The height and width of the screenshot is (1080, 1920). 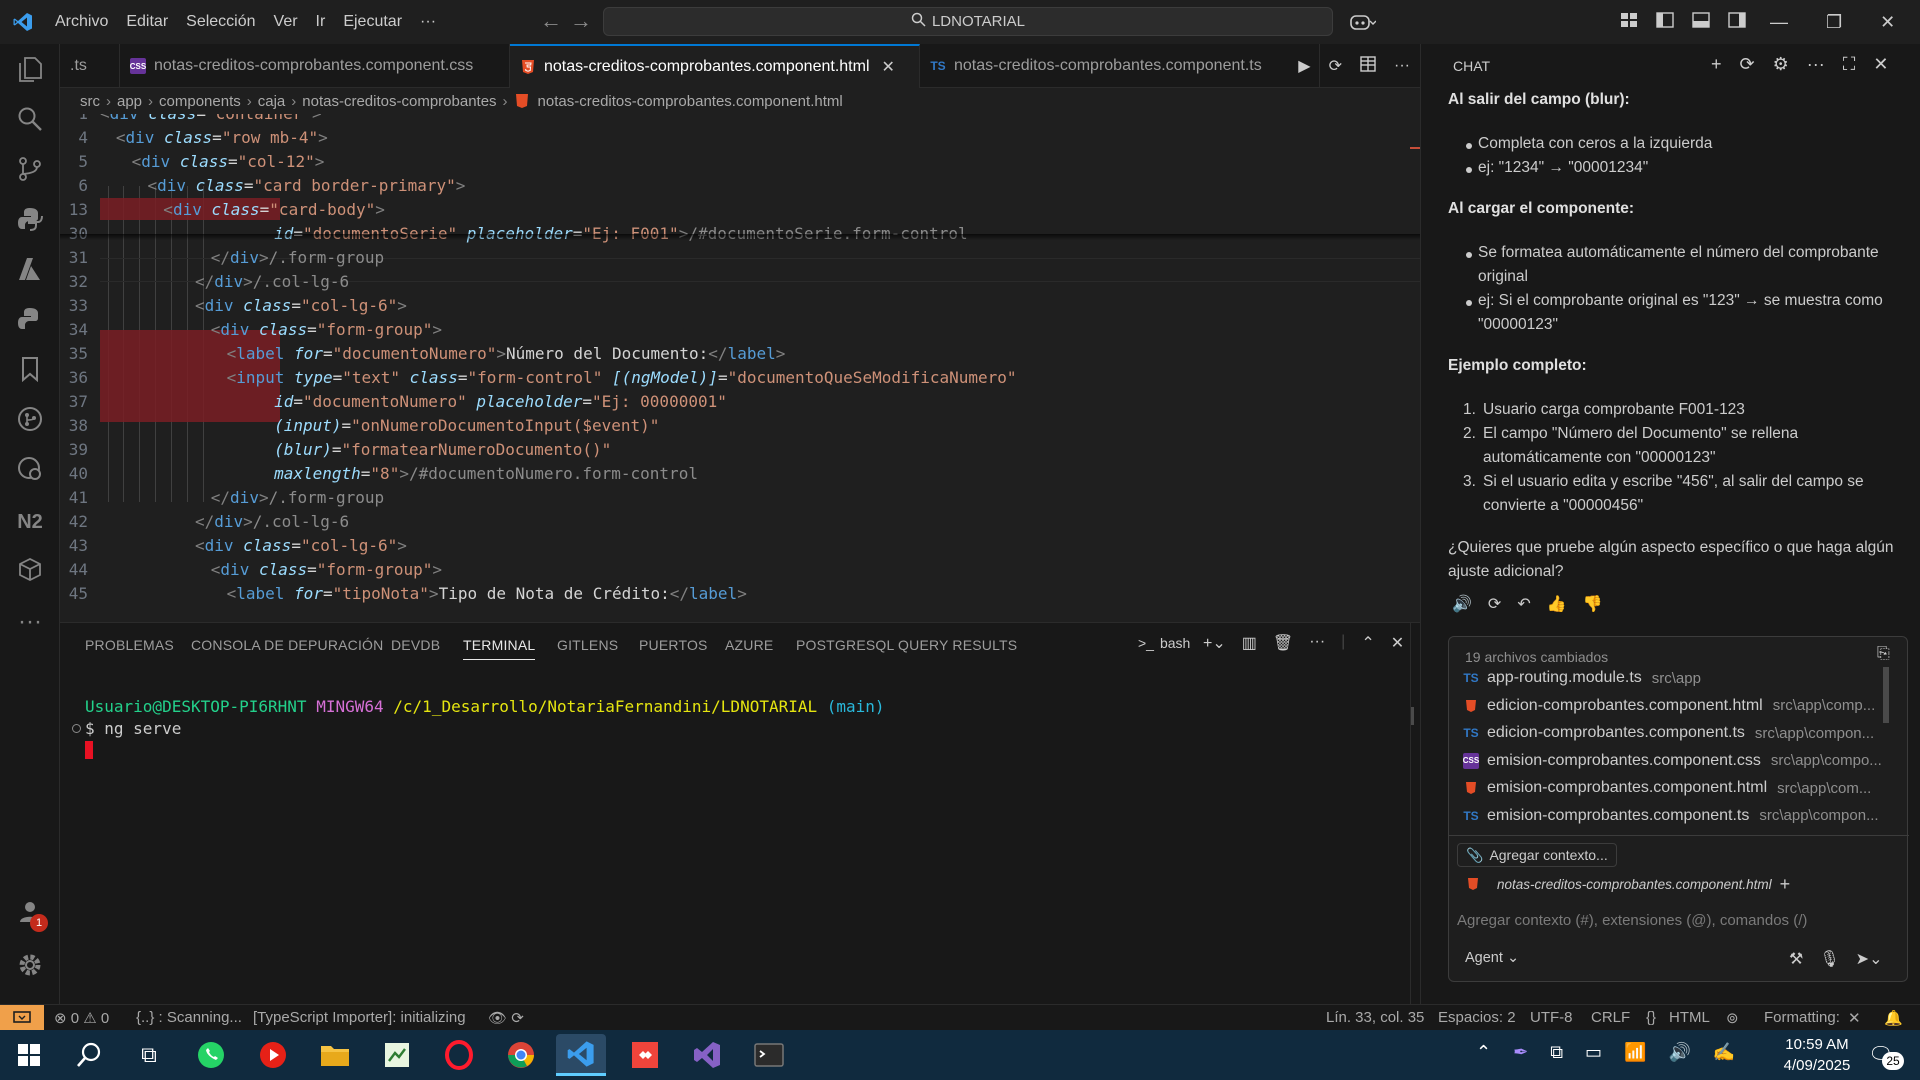 What do you see at coordinates (1701, 22) in the screenshot?
I see `toggle-panel-icon` at bounding box center [1701, 22].